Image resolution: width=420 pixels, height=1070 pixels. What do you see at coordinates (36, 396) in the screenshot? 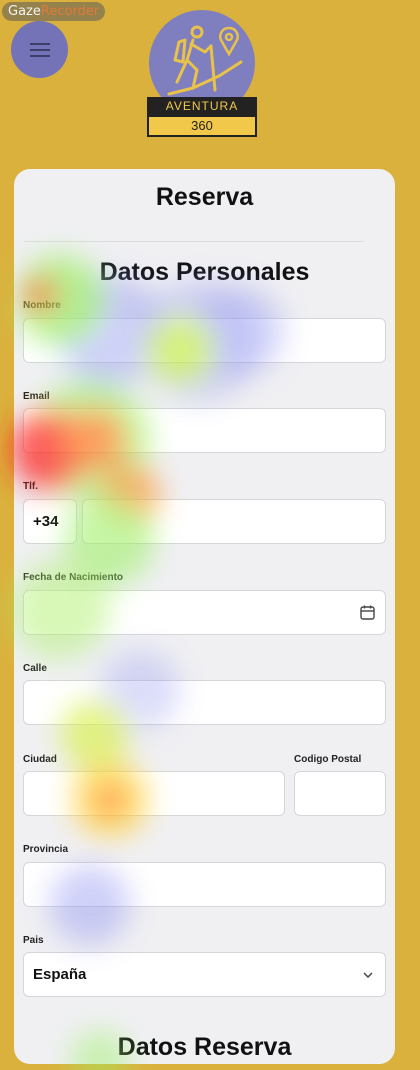
I see `email-label: Email` at bounding box center [36, 396].